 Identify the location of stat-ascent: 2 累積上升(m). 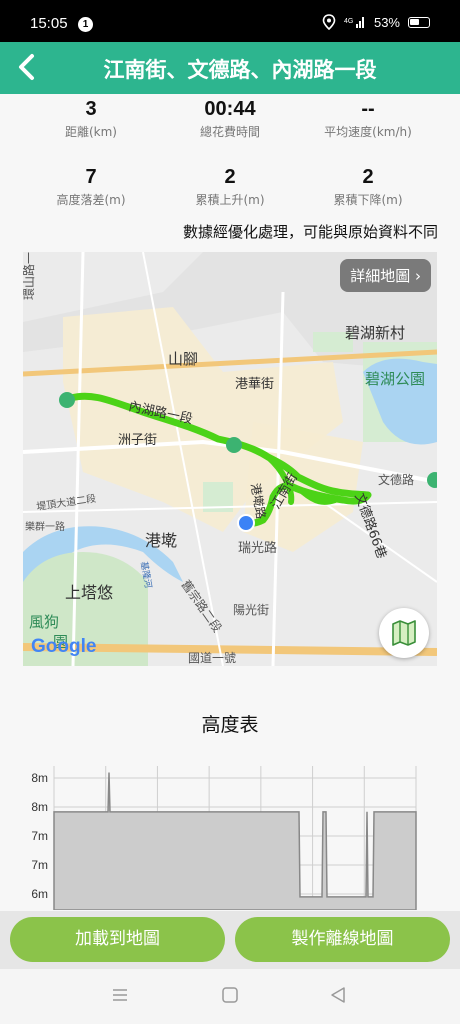
(230, 187).